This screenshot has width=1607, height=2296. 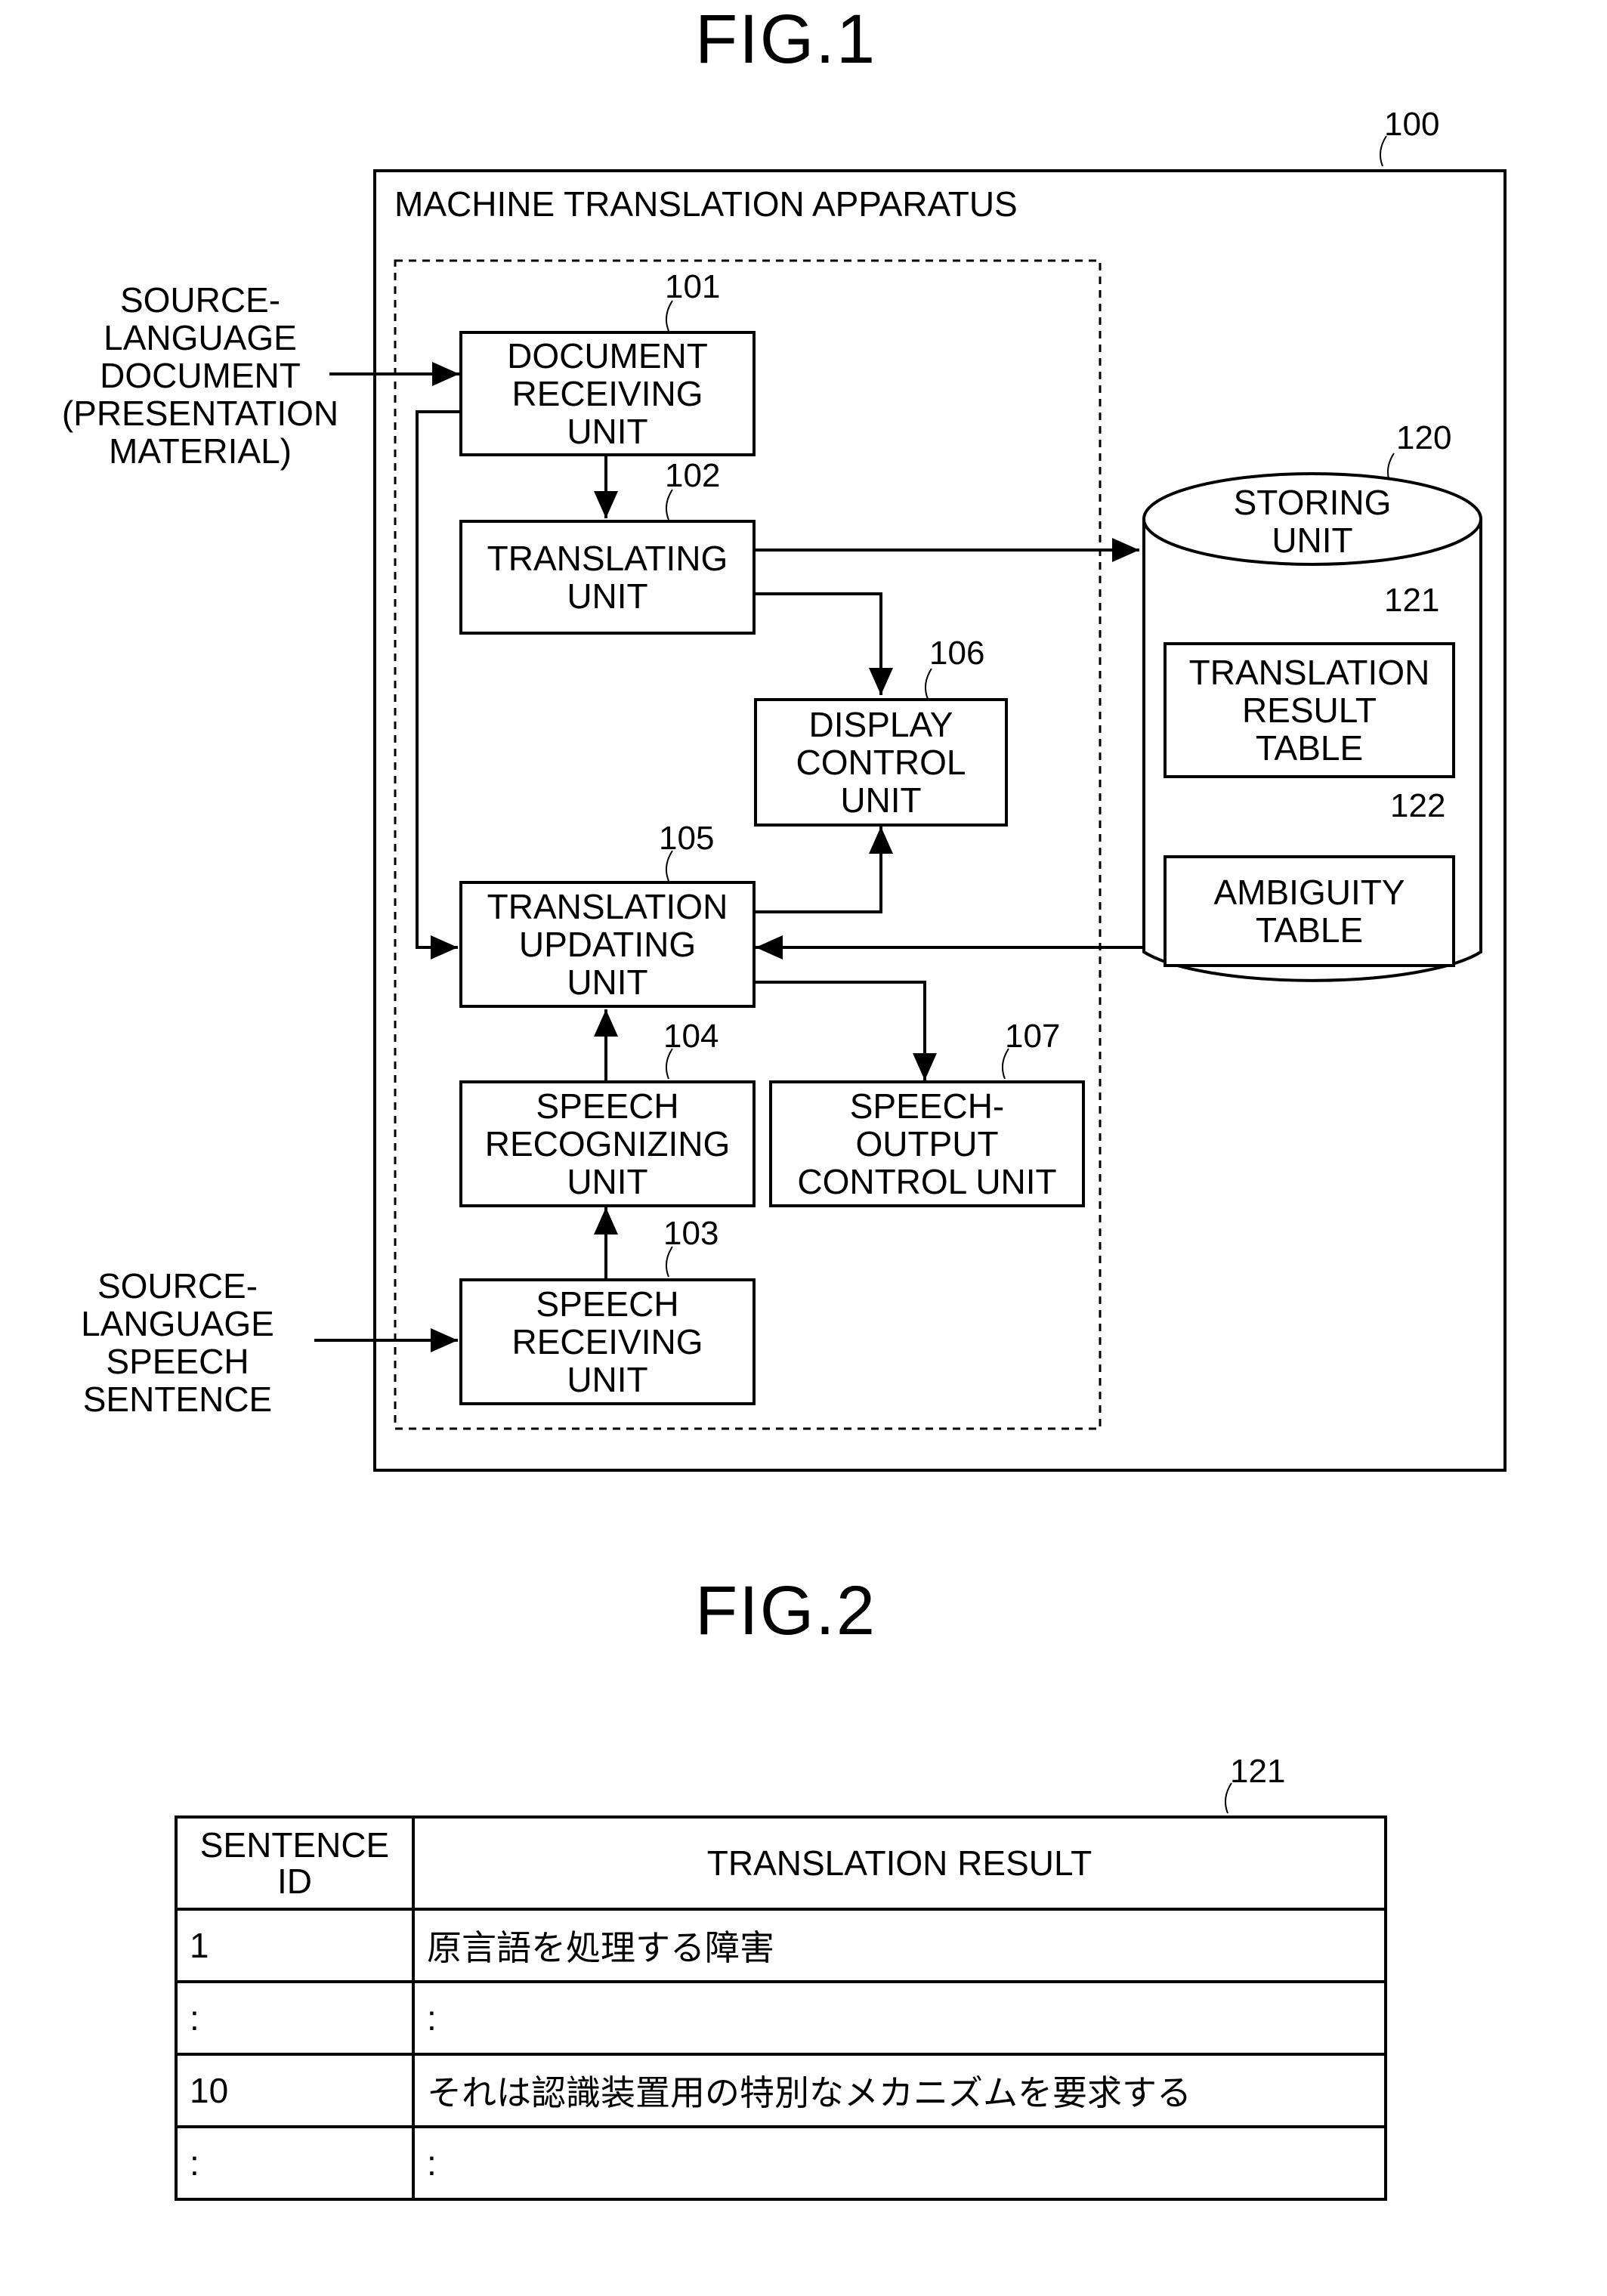 What do you see at coordinates (607, 393) in the screenshot?
I see `document-receiving-unit: DOCUMENT RECEIVING UNIT` at bounding box center [607, 393].